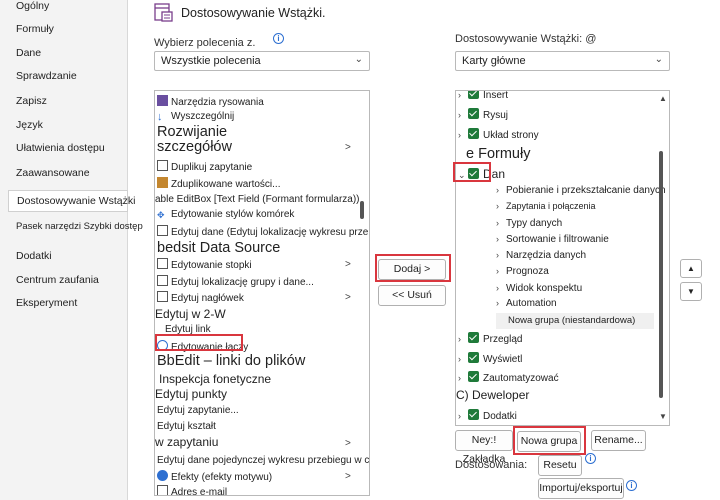 The image size is (720, 500). Describe the element at coordinates (60, 148) in the screenshot. I see `nav-item-accessibility: Ułatwienia dostępu` at that location.